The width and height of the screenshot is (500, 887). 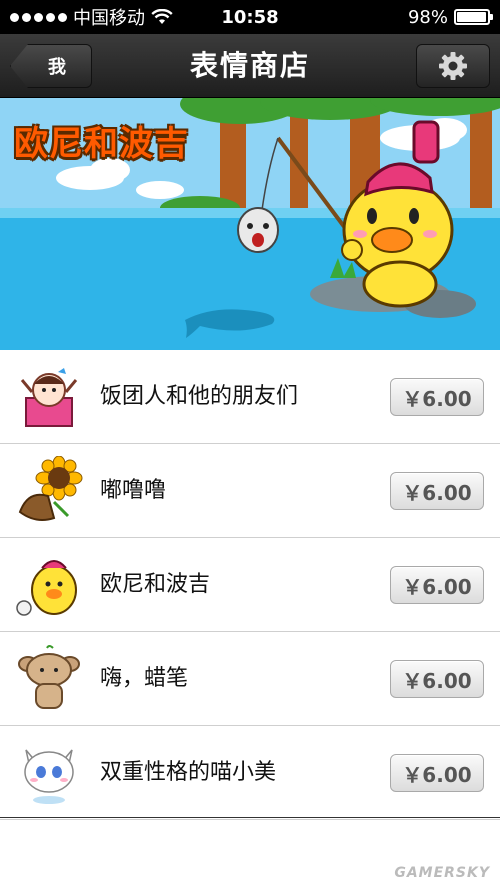 I want to click on status-bar: 中国移动 10:58 98%, so click(x=250, y=17).